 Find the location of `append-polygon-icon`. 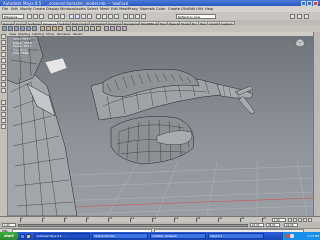

append-polygon-icon is located at coordinates (80, 28).